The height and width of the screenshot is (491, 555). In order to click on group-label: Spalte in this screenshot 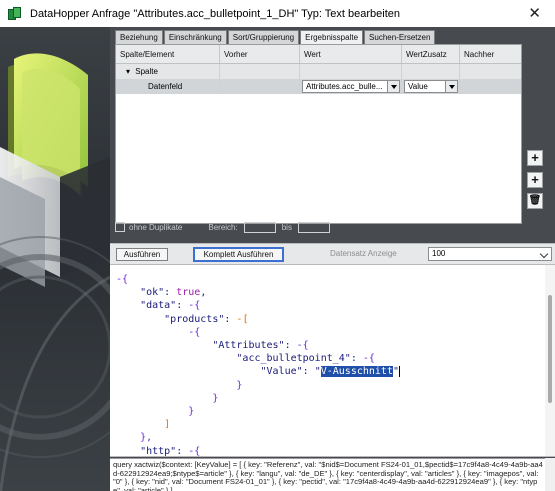, I will do `click(146, 71)`.